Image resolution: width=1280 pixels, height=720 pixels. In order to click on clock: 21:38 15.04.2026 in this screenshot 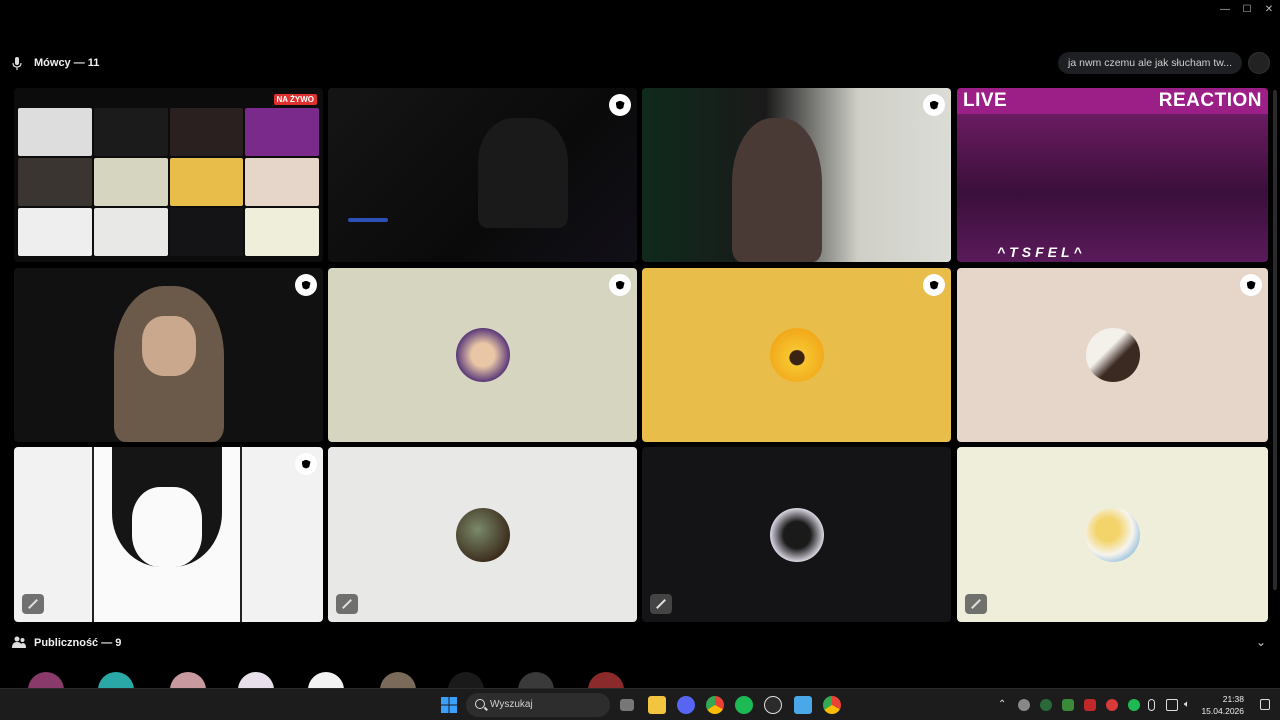, I will do `click(1222, 705)`.